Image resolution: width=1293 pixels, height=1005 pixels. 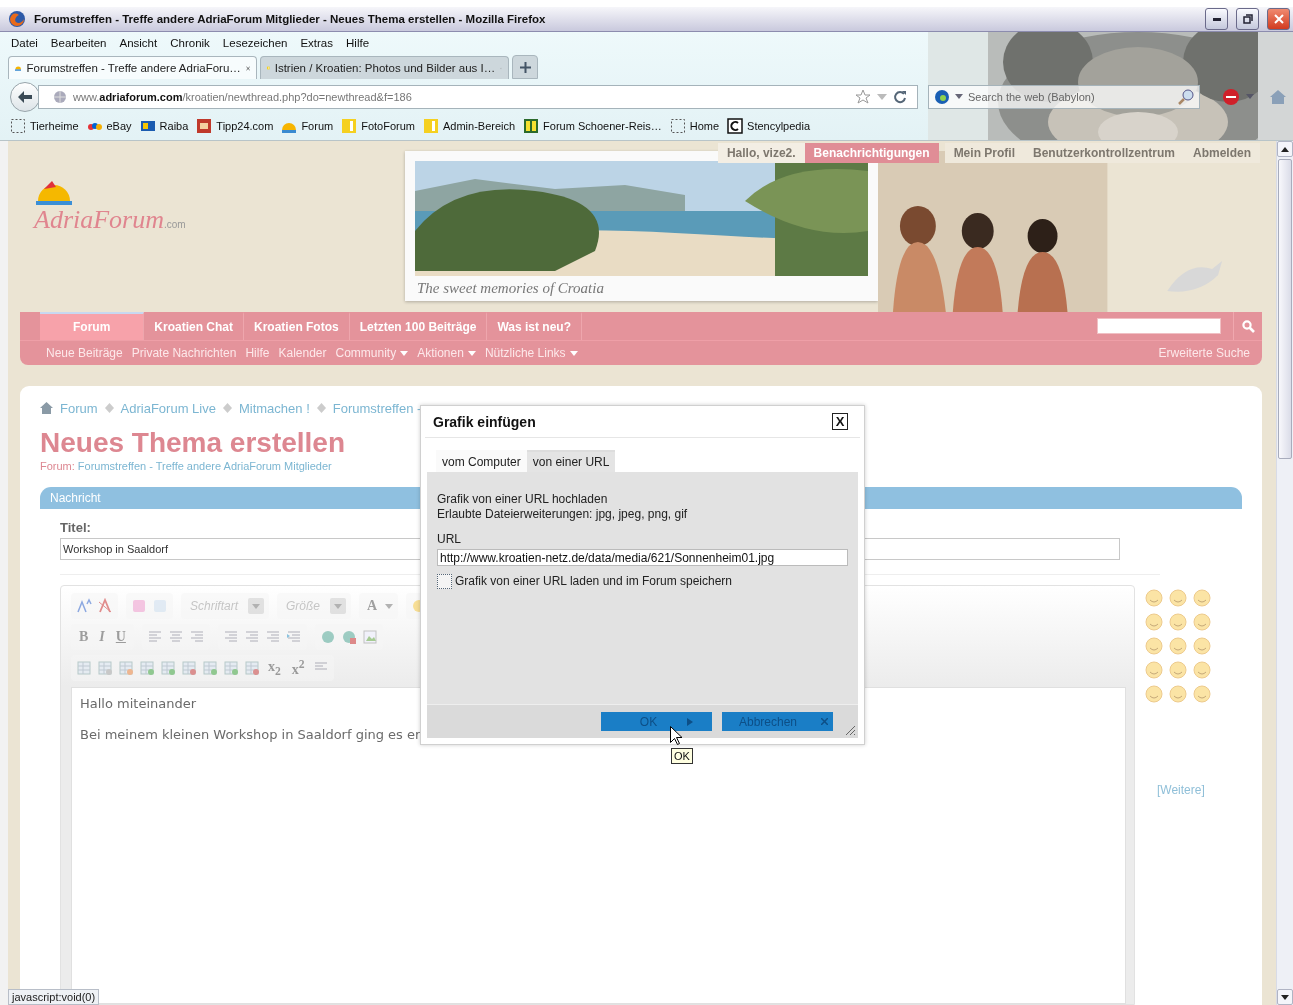 I want to click on more-smilies-link: [Weitere], so click(x=1184, y=790).